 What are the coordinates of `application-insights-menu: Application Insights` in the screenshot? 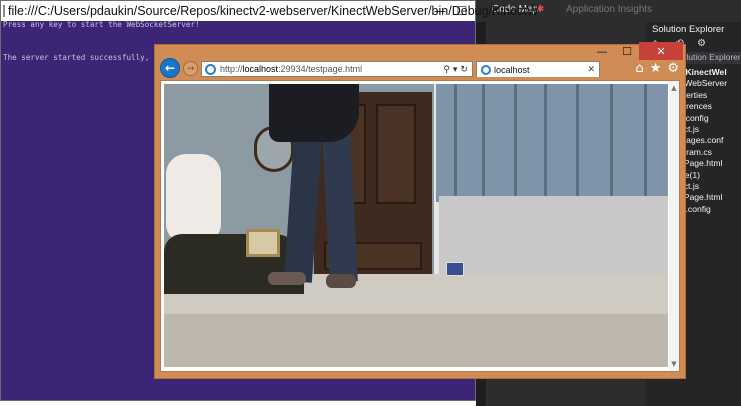 It's located at (609, 9).